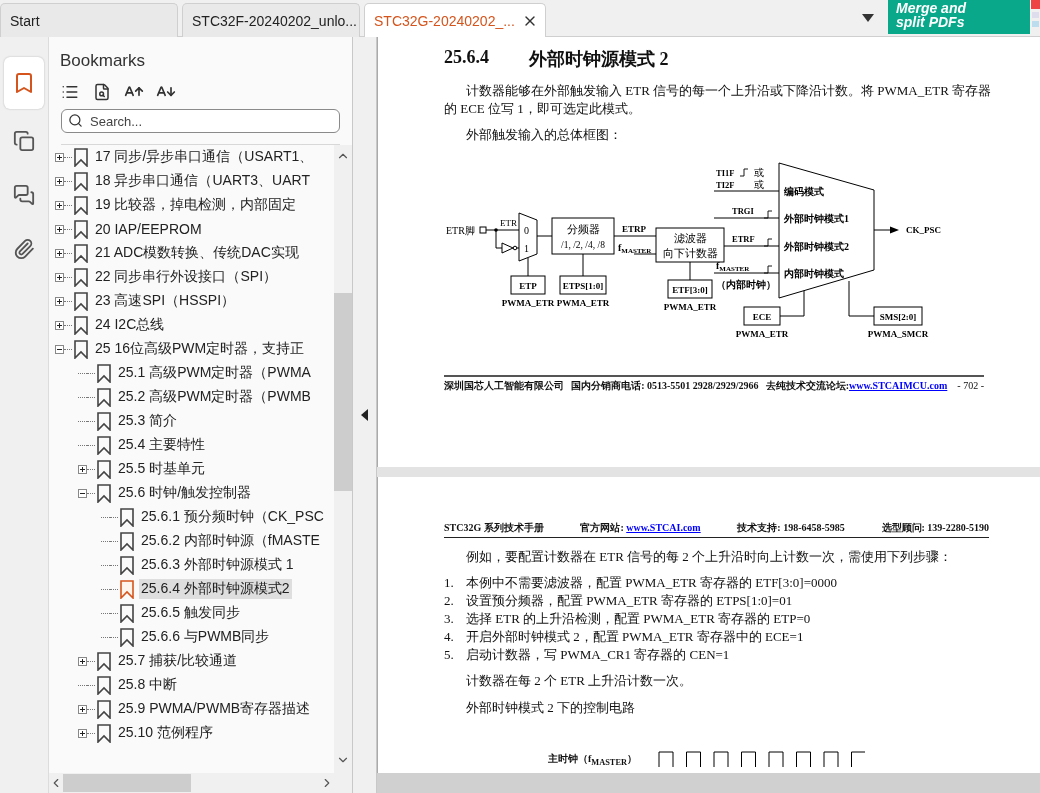 The width and height of the screenshot is (1040, 793). What do you see at coordinates (165, 301) in the screenshot?
I see `bookmark-item: 23 高速SPI（HSSPI）` at bounding box center [165, 301].